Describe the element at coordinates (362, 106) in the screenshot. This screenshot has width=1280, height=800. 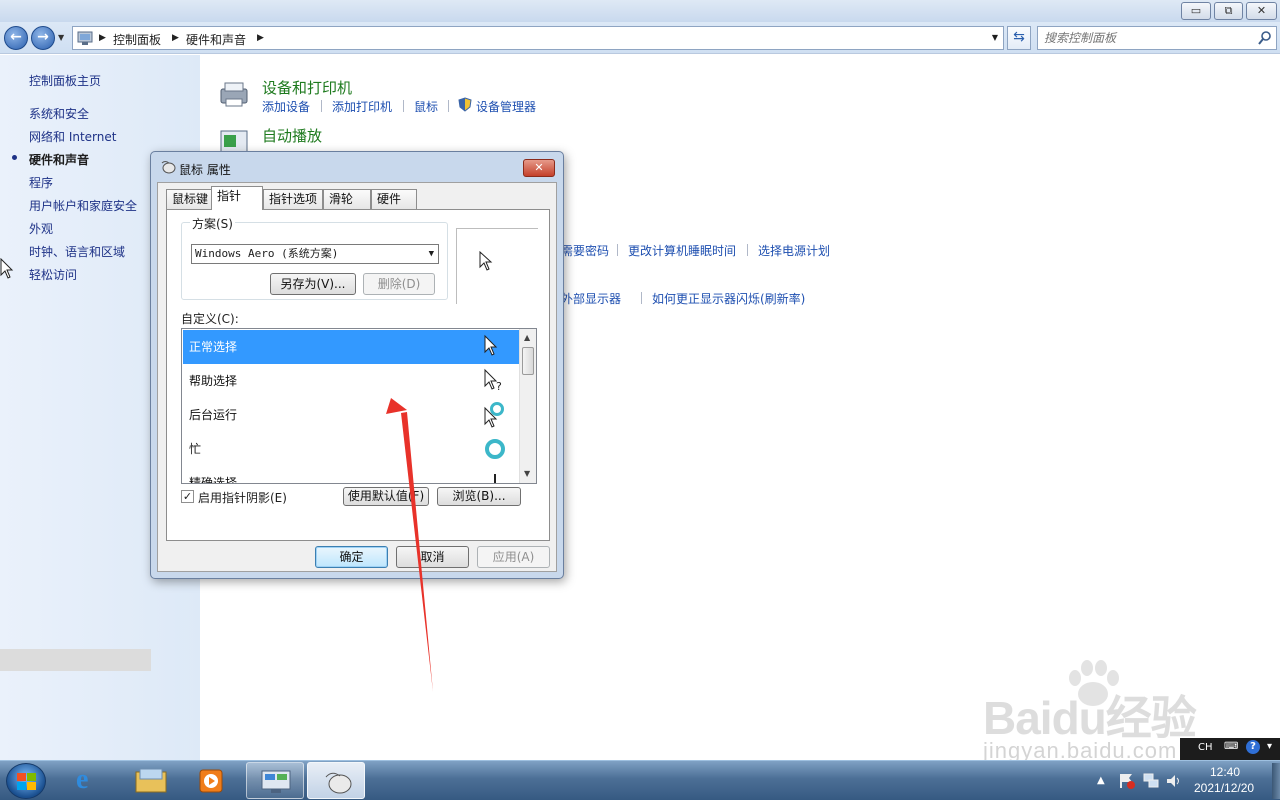
I see `add-printer-link: 添加打印机` at that location.